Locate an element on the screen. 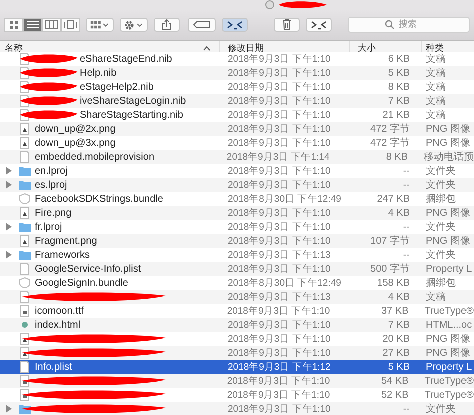 This screenshot has width=474, height=415. size-cell-text: 27 KB is located at coordinates (396, 353).